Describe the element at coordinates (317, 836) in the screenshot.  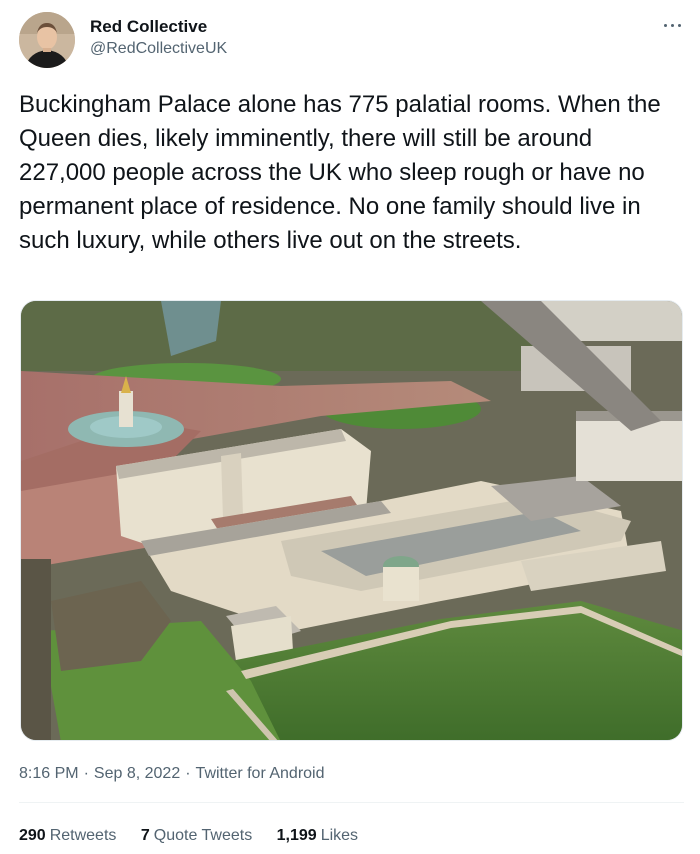
I see `likes-stat: 1,199 Likes` at that location.